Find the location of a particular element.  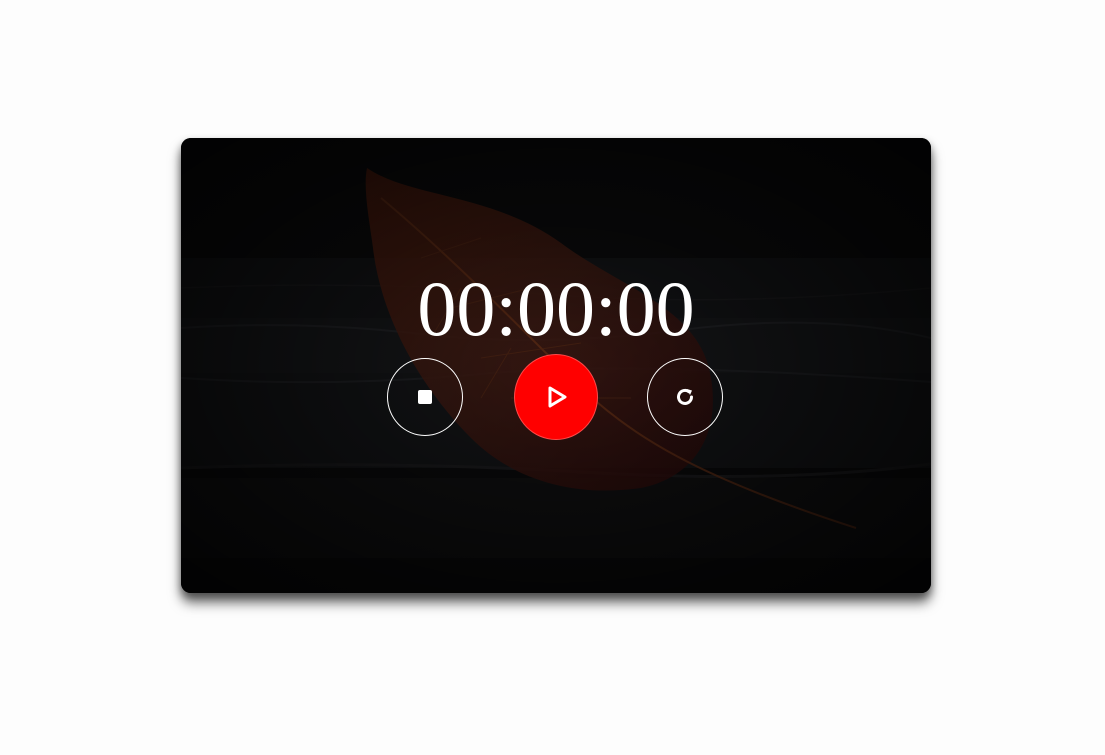

play-button is located at coordinates (556, 397).